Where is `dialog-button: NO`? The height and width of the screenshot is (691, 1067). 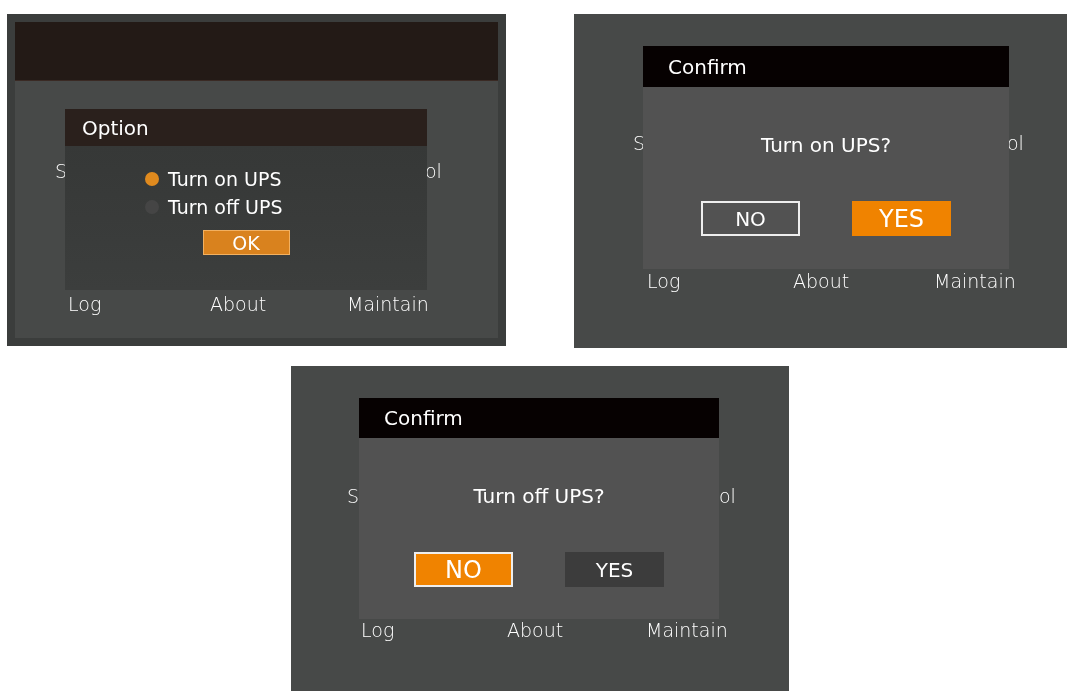 dialog-button: NO is located at coordinates (750, 218).